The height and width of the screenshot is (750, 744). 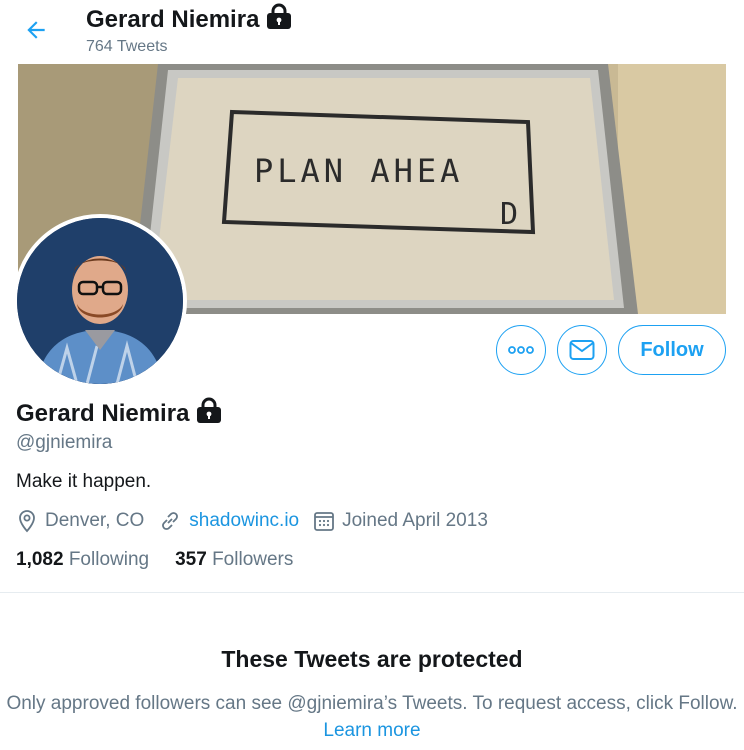 What do you see at coordinates (27, 521) in the screenshot?
I see `location-pin-icon` at bounding box center [27, 521].